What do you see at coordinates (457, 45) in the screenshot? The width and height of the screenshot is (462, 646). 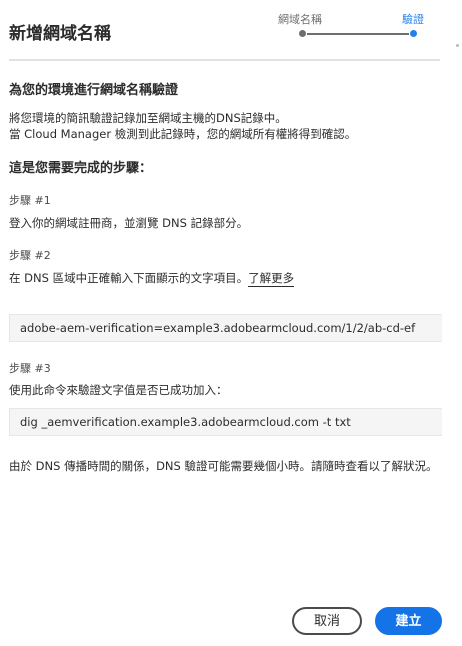 I see `scroll-indicator` at bounding box center [457, 45].